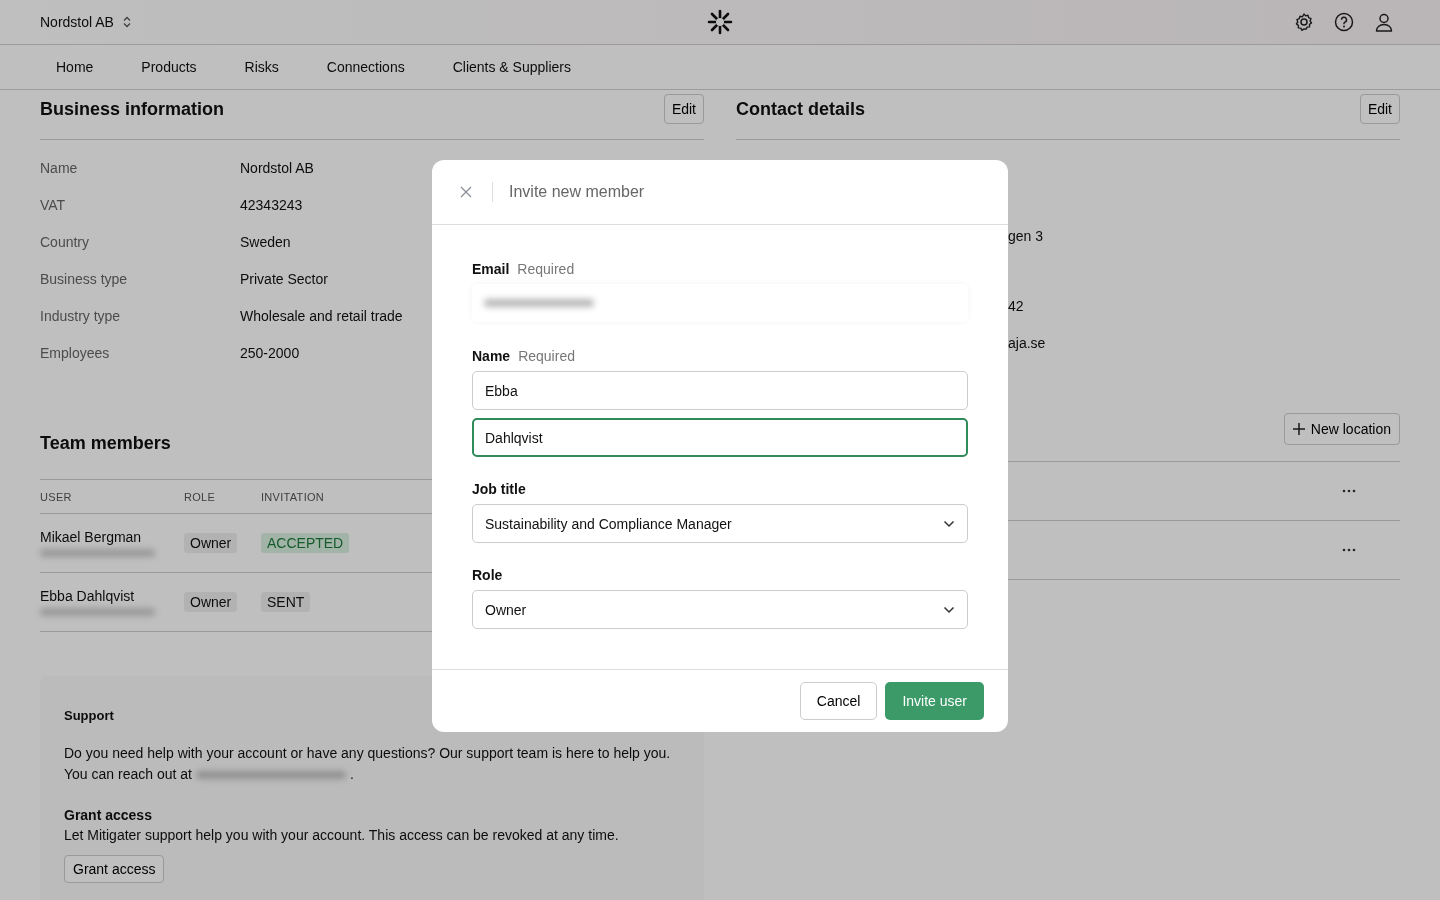 Image resolution: width=1440 pixels, height=900 pixels. Describe the element at coordinates (75, 352) in the screenshot. I see `field-label: Employees` at that location.